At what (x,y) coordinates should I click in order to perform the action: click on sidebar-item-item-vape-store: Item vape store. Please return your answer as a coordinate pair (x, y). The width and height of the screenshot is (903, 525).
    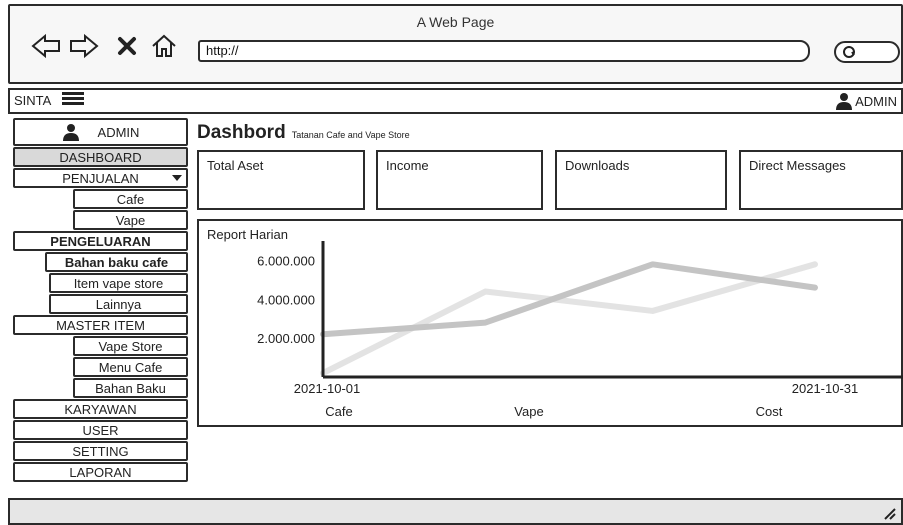
    Looking at the image, I should click on (118, 283).